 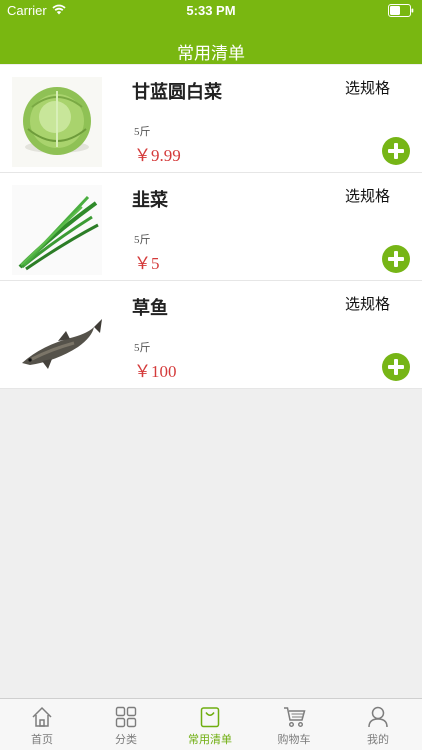 I want to click on nav-header: Carrier 5:33 PM 常用清单, so click(x=211, y=32).